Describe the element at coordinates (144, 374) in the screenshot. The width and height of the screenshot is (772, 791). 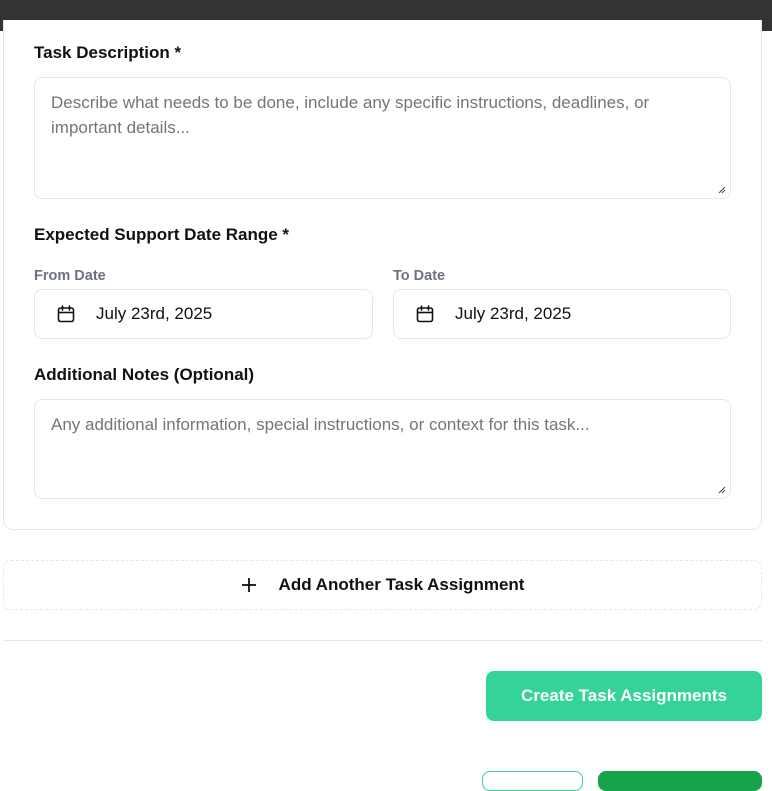
I see `additional-notes-label: Additional Notes (Optional)` at that location.